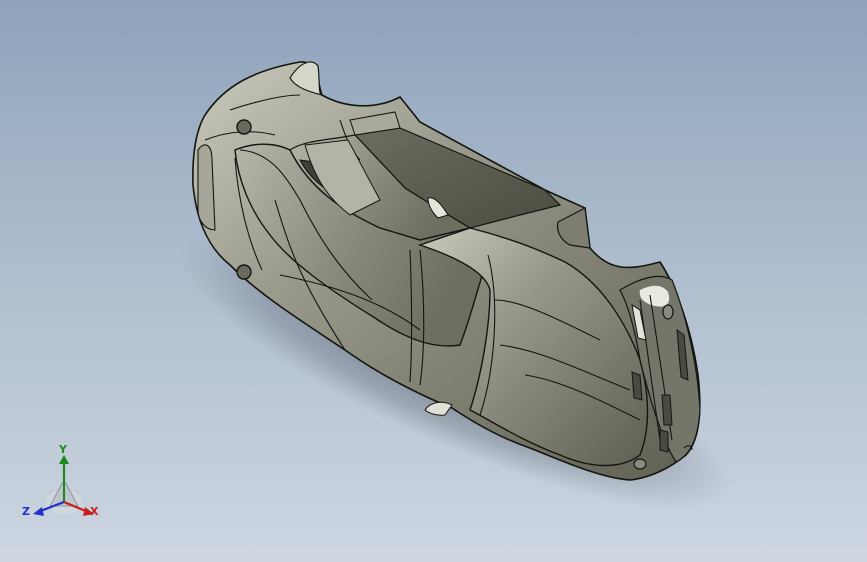 The image size is (867, 562). I want to click on triad-y-label: Y, so click(63, 449).